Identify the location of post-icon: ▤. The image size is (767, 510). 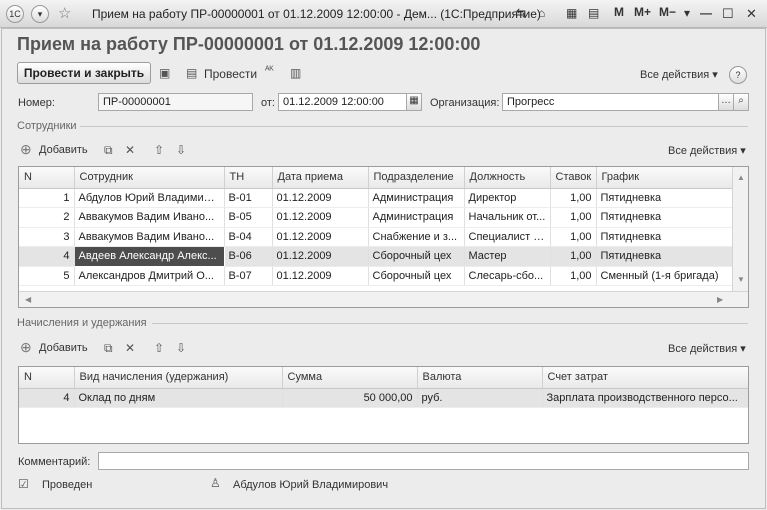
(191, 73).